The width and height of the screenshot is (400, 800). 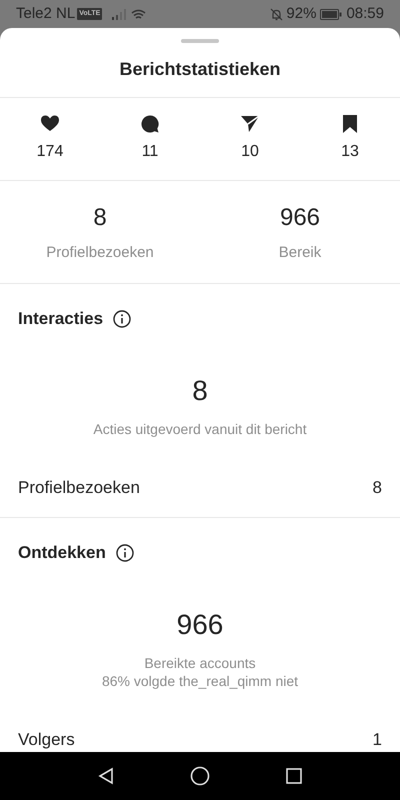 What do you see at coordinates (301, 14) in the screenshot?
I see `battery-percent: 92%` at bounding box center [301, 14].